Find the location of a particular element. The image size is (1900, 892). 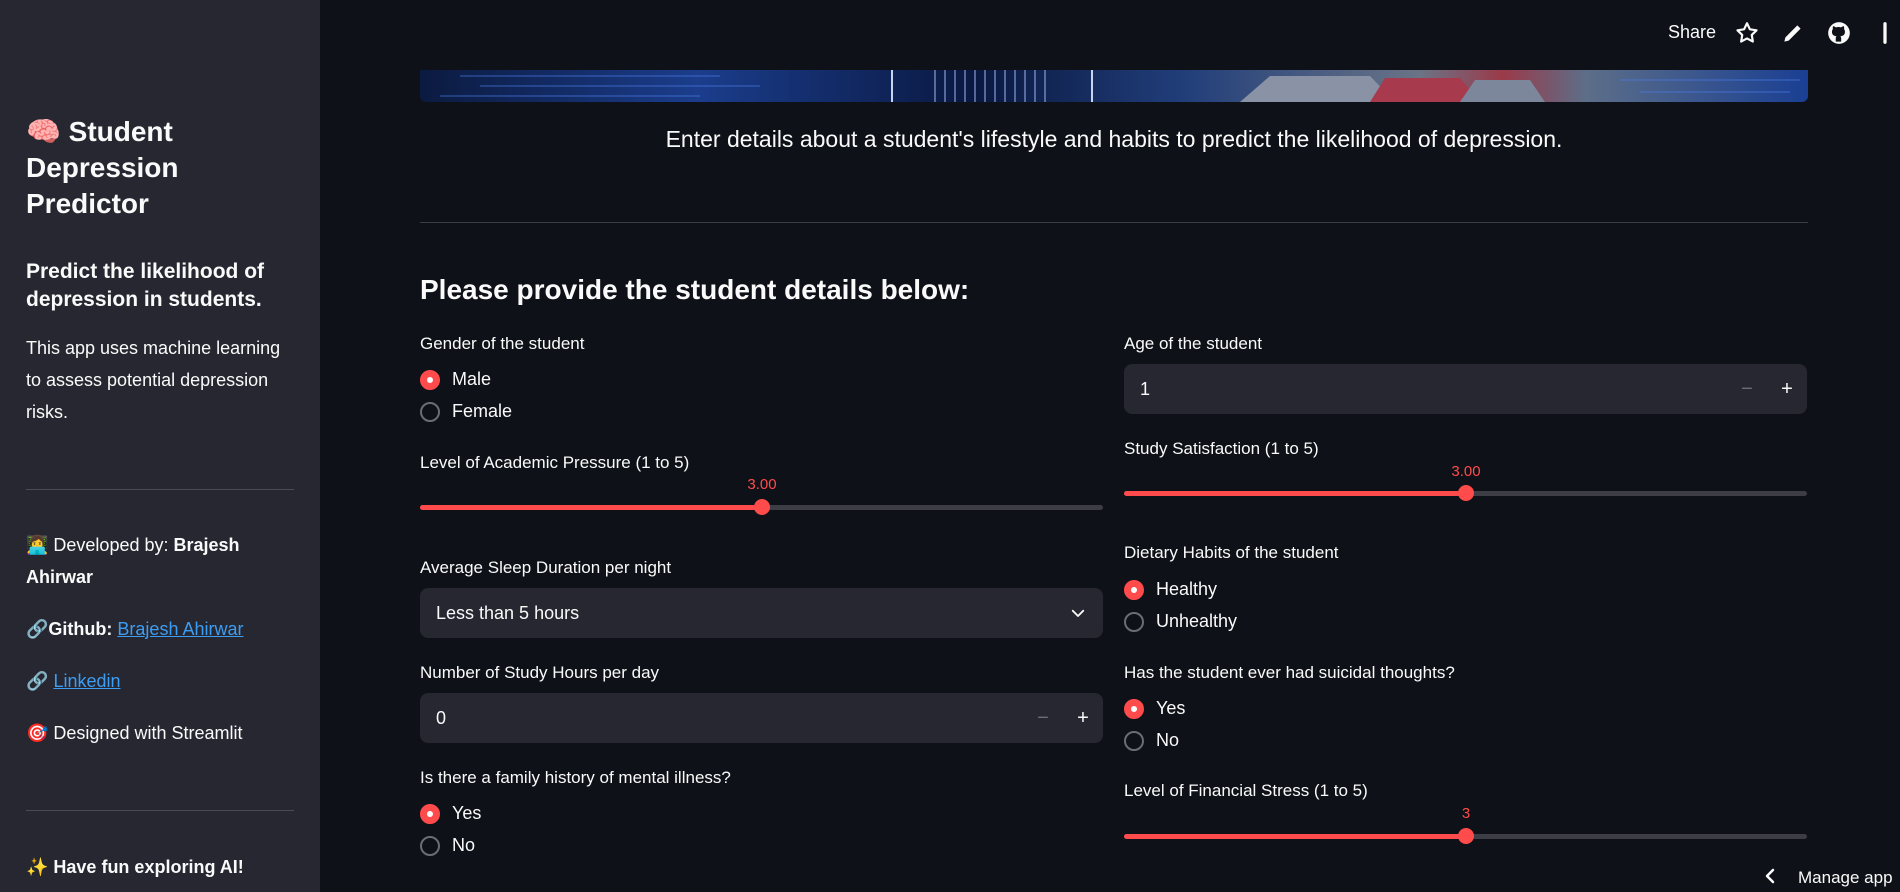

gender-option-label: Male is located at coordinates (472, 379).